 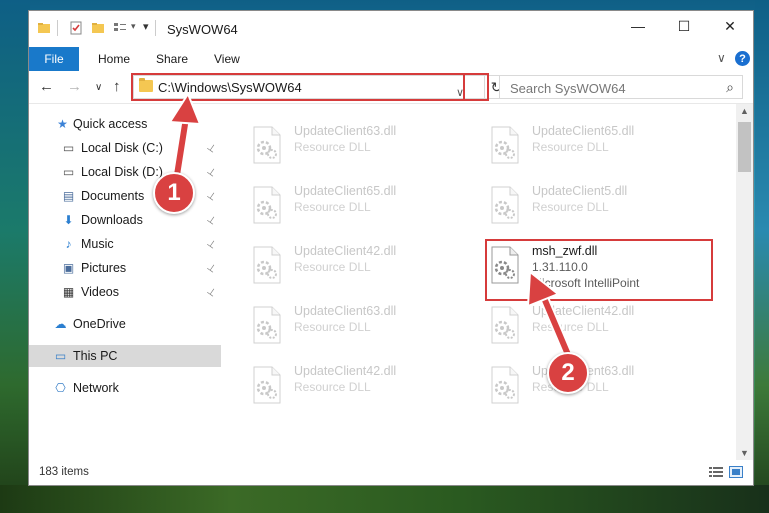 I want to click on sidebar-item-quick-access: ★ Quick access, so click(x=125, y=124).